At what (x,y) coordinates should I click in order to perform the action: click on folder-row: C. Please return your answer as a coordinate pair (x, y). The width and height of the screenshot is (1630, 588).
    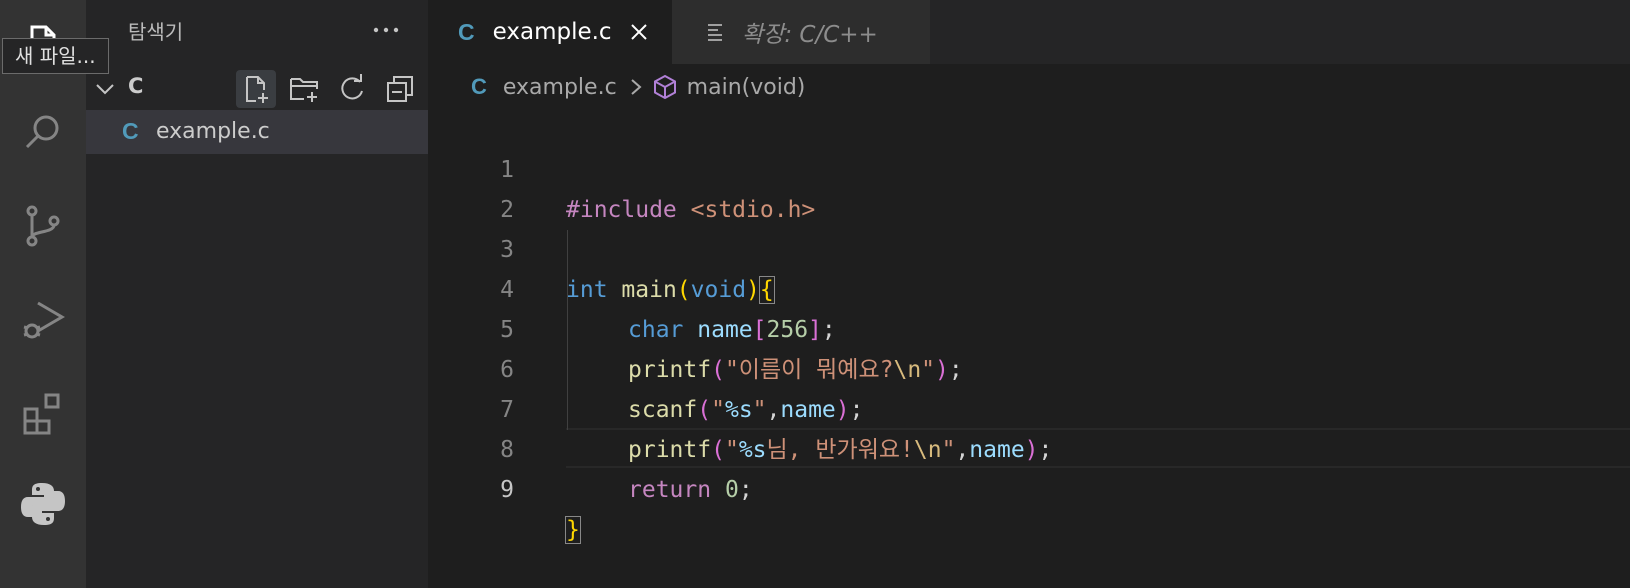
    Looking at the image, I should click on (257, 88).